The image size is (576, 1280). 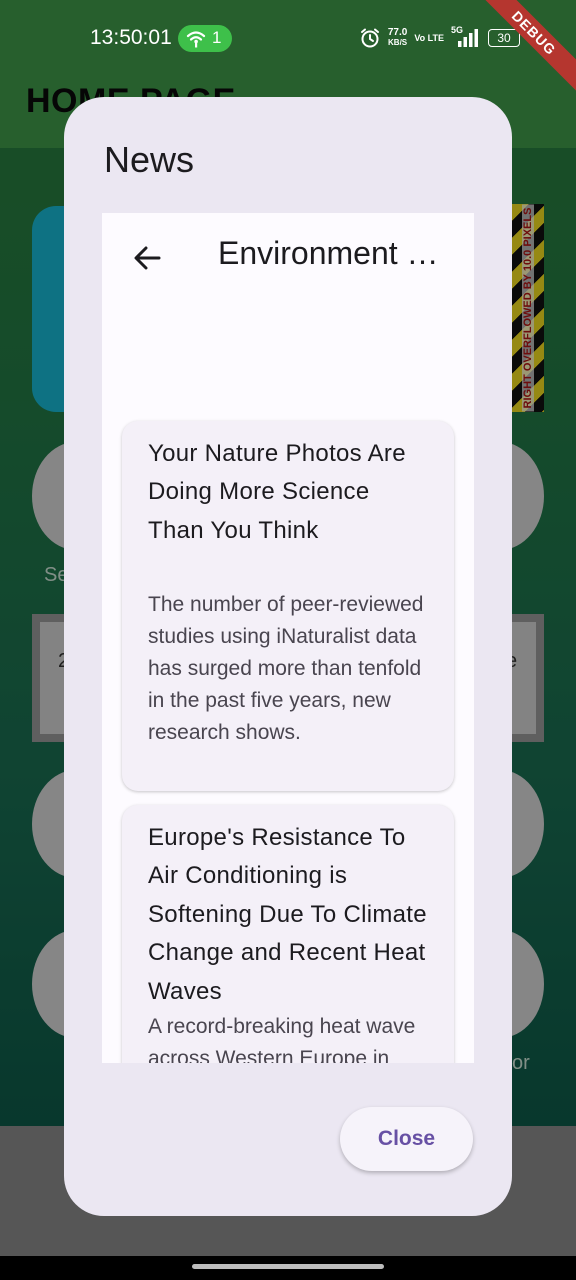 What do you see at coordinates (334, 253) in the screenshot?
I see `news-category-title: Environment News` at bounding box center [334, 253].